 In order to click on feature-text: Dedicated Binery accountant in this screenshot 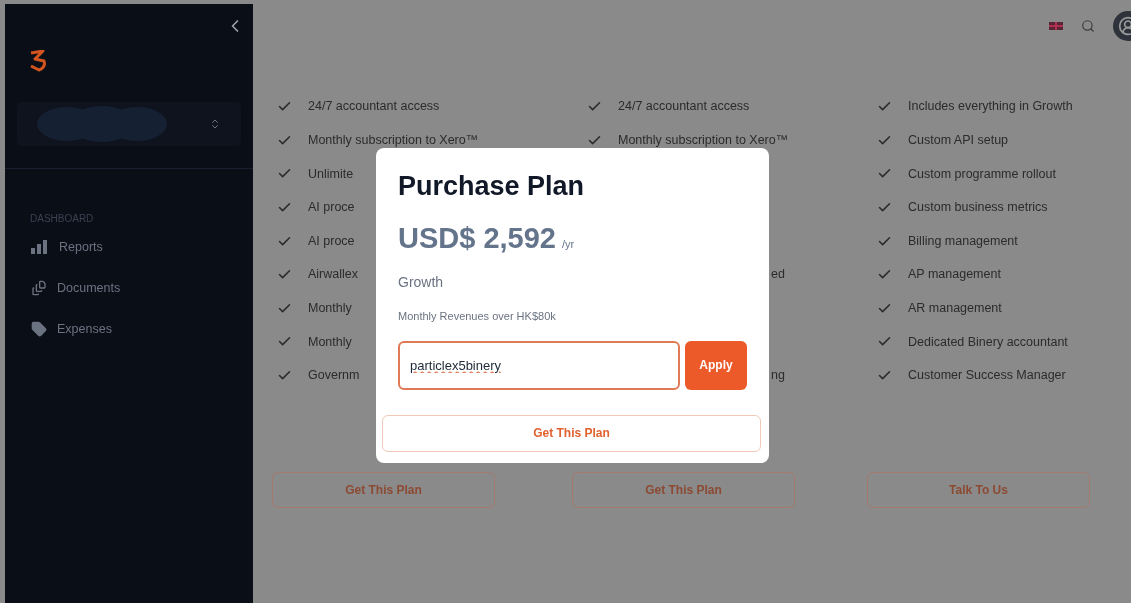, I will do `click(988, 342)`.